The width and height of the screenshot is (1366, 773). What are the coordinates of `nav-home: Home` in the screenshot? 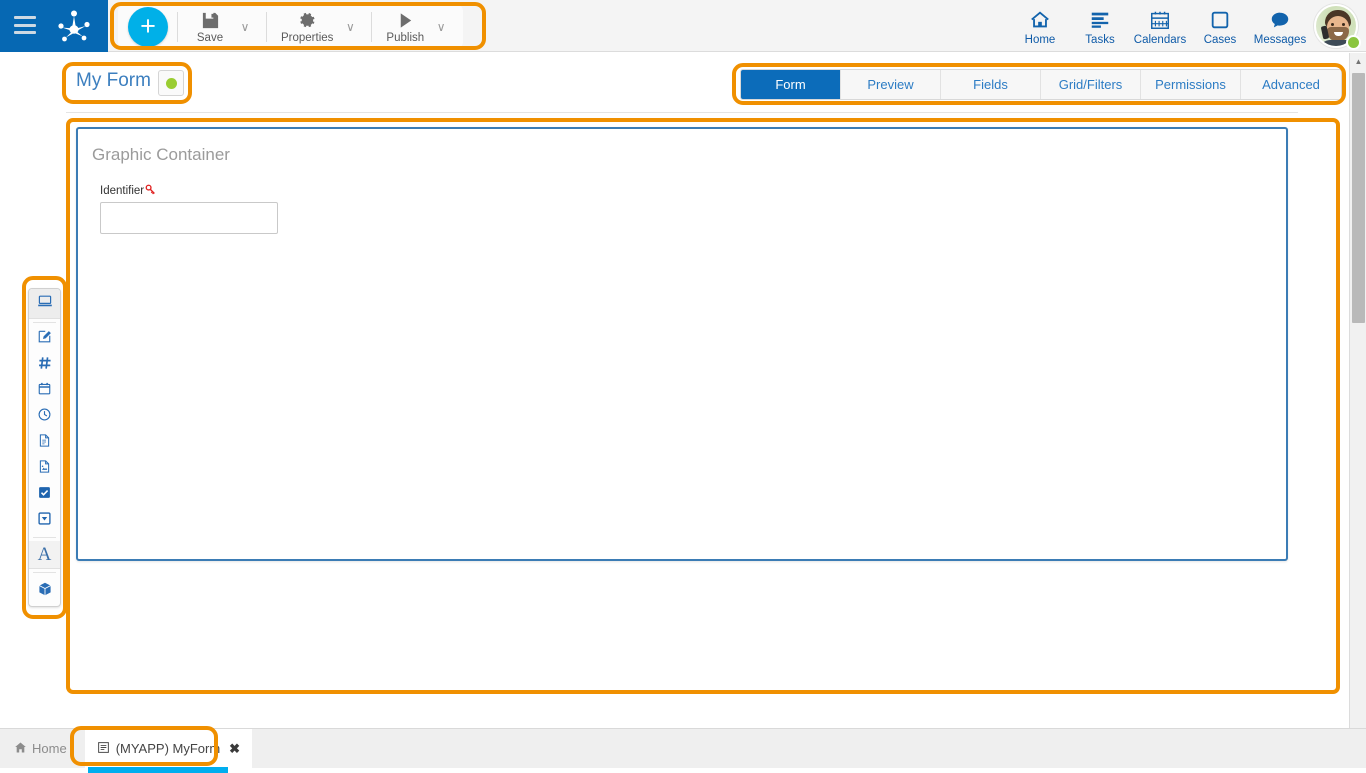 It's located at (1040, 25).